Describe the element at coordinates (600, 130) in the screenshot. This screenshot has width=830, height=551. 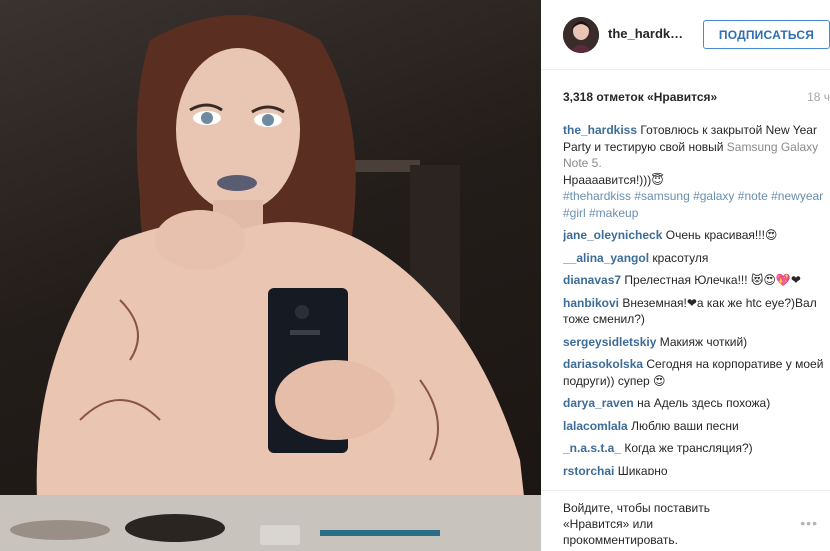
I see `caption-author: the_hardkiss` at that location.